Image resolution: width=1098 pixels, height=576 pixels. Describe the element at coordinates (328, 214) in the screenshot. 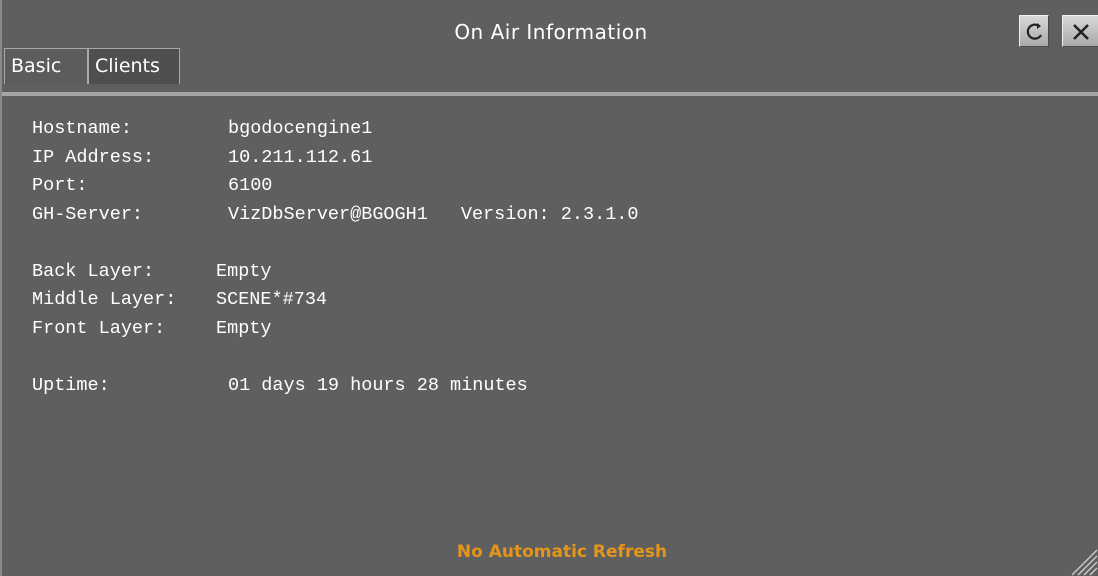

I see `gh-server-name: VizDbServer@BGOGH1` at that location.